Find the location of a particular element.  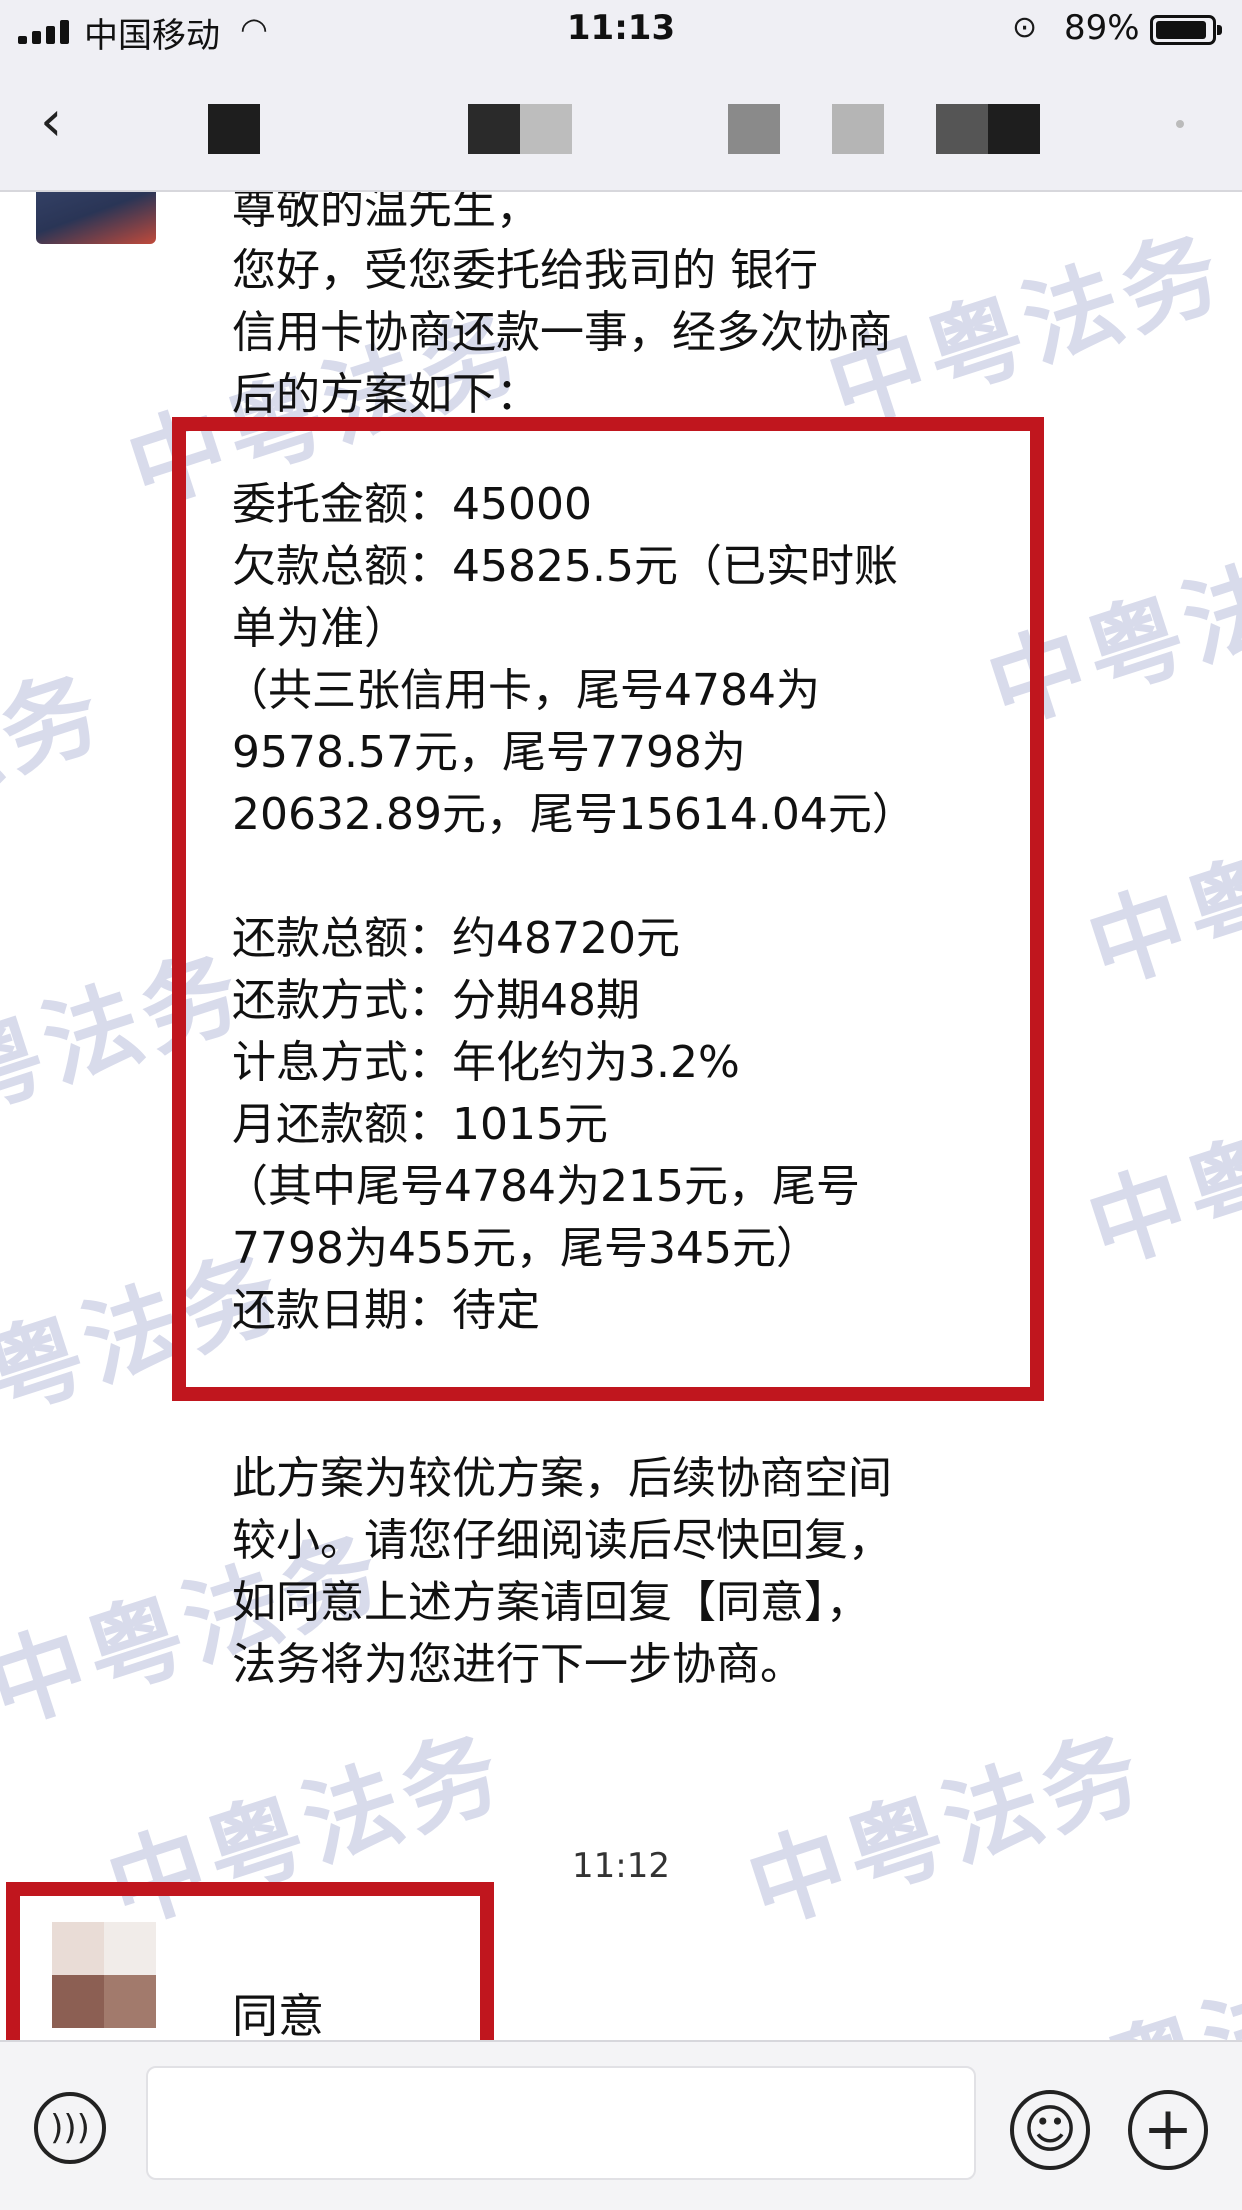

plus-icon: + is located at coordinates (1168, 2130).